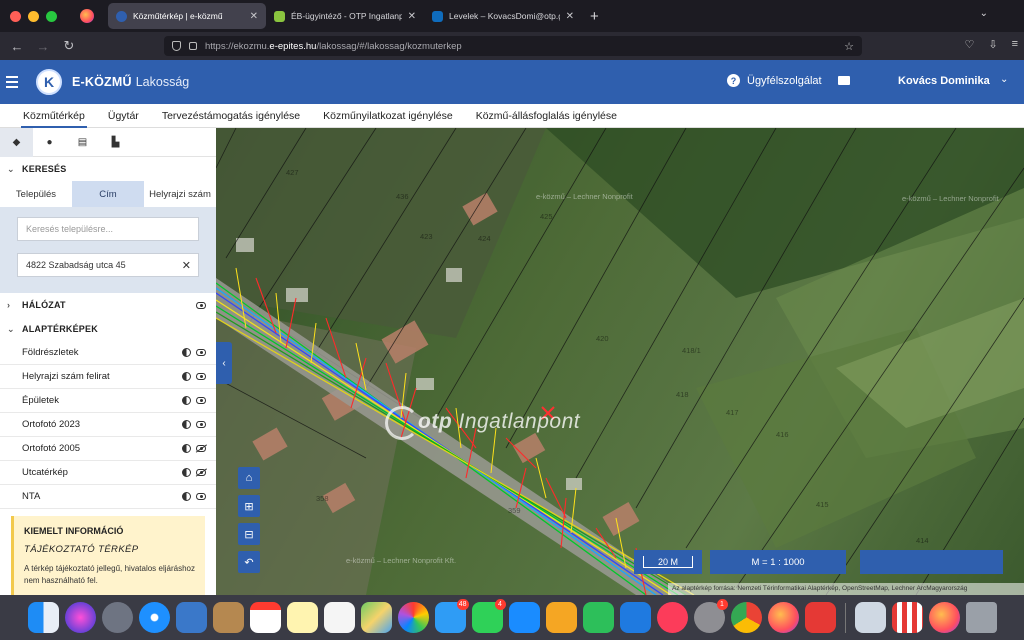 The image size is (1024, 640). Describe the element at coordinates (516, 421) in the screenshot. I see `watermark-rest: Ingatlanpont` at that location.